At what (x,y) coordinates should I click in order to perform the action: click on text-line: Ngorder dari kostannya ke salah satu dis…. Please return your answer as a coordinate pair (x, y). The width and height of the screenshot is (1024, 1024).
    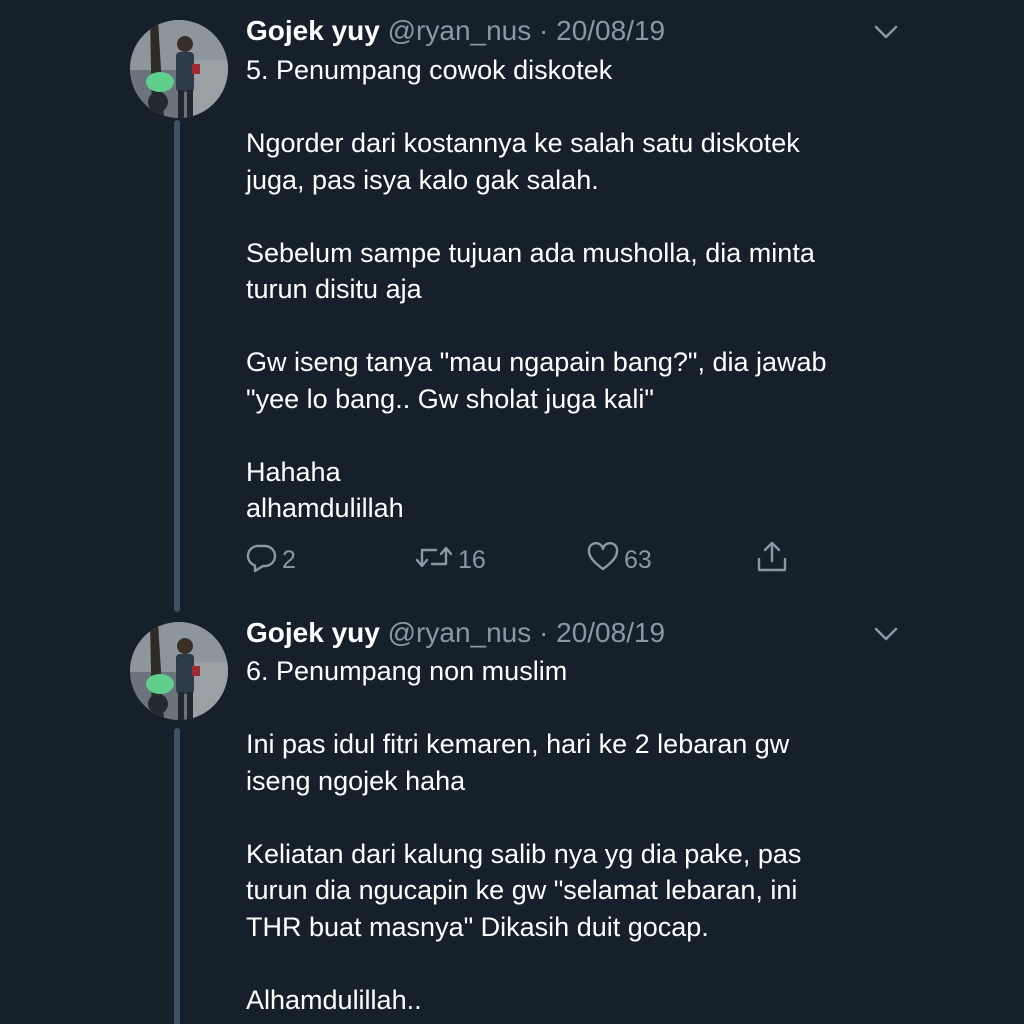
    Looking at the image, I should click on (523, 143).